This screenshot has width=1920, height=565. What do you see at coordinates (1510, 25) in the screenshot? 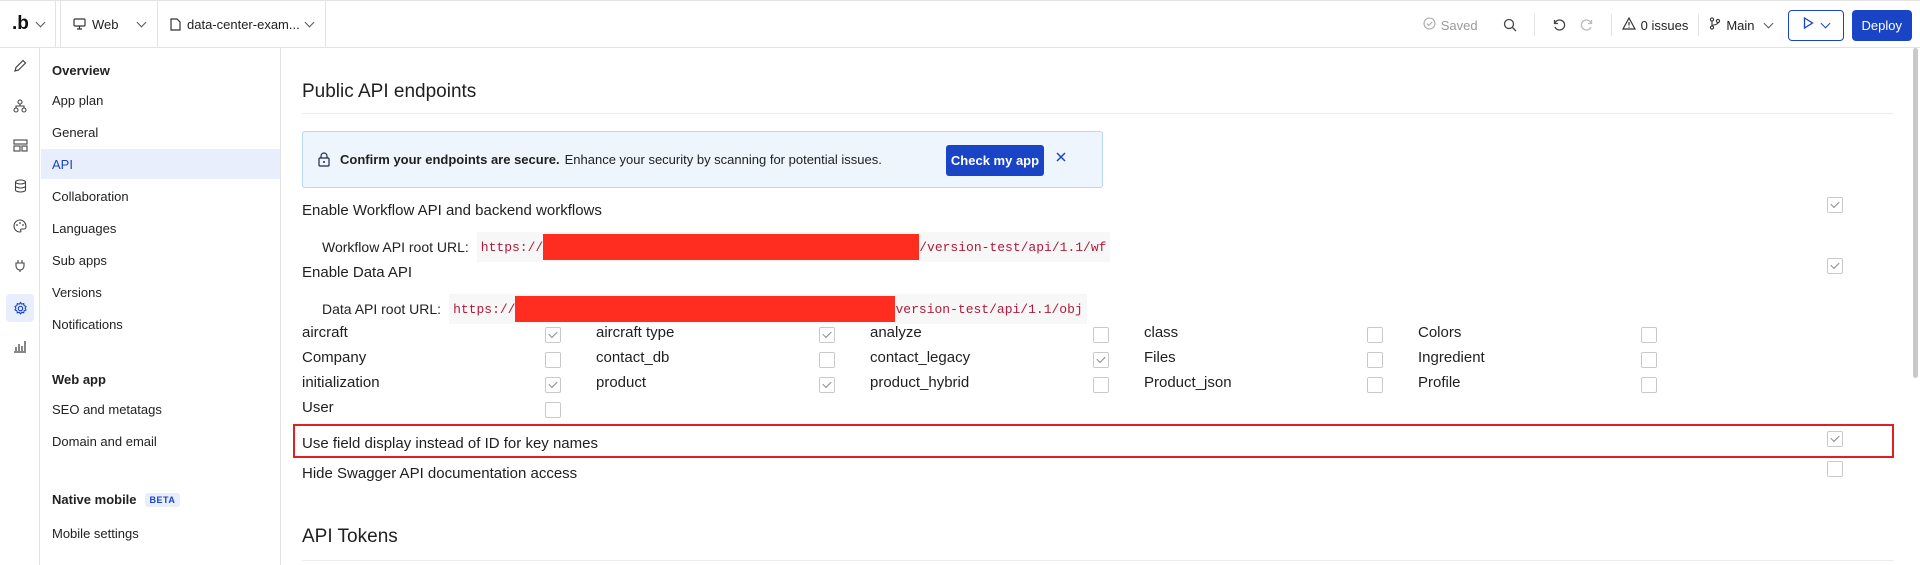
I see `search-icon` at bounding box center [1510, 25].